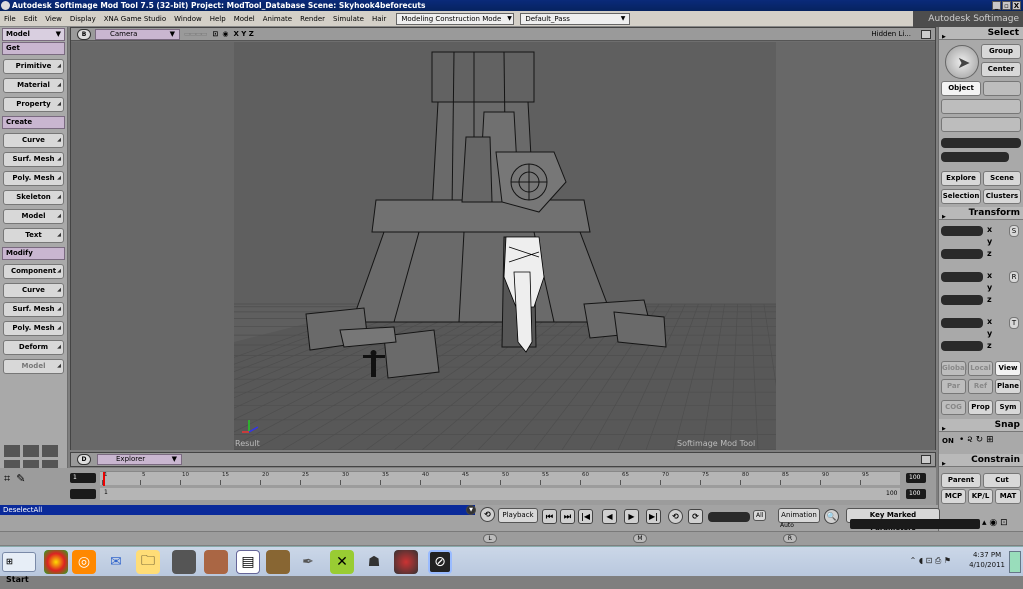 The height and width of the screenshot is (589, 1023). Describe the element at coordinates (33, 309) in the screenshot. I see `modify-surf-mesh-button: Surf. Mesh` at that location.